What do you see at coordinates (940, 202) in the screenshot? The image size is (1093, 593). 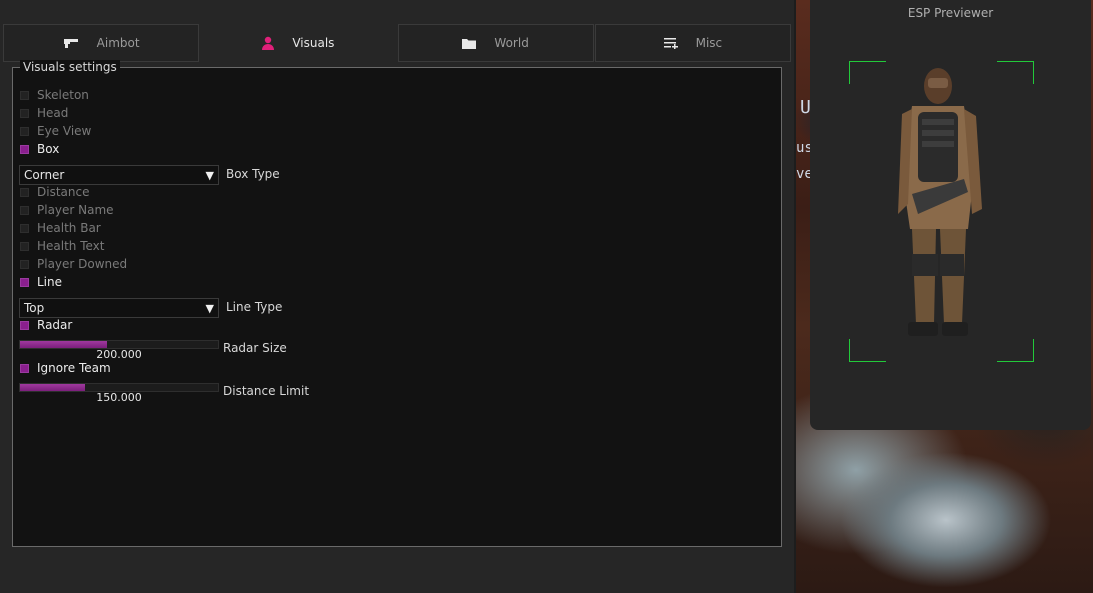 I see `player-model-preview` at bounding box center [940, 202].